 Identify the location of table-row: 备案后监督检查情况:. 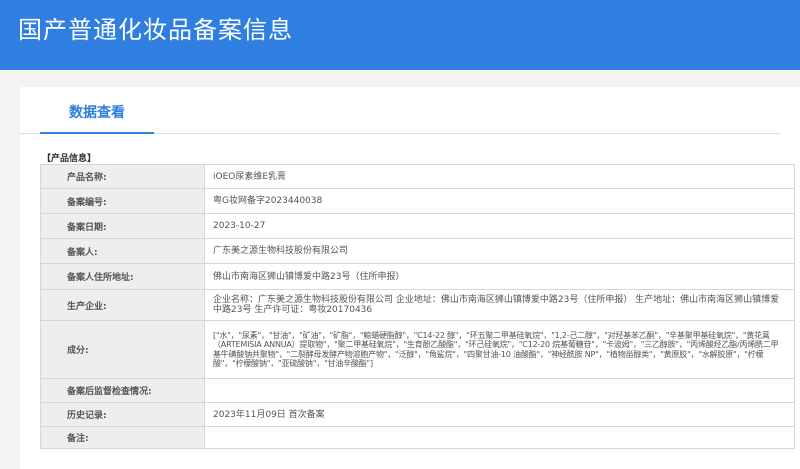
(417, 390).